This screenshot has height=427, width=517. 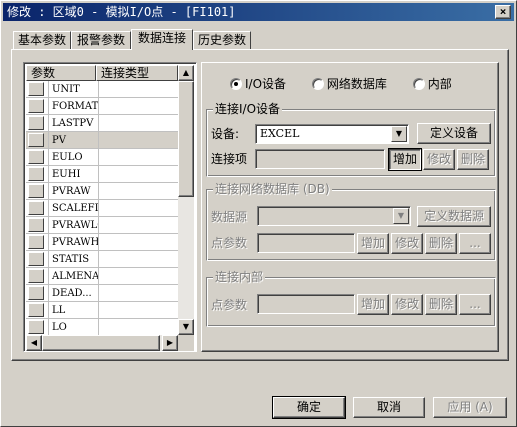 I want to click on radio-network-db-indicator, so click(x=317, y=83).